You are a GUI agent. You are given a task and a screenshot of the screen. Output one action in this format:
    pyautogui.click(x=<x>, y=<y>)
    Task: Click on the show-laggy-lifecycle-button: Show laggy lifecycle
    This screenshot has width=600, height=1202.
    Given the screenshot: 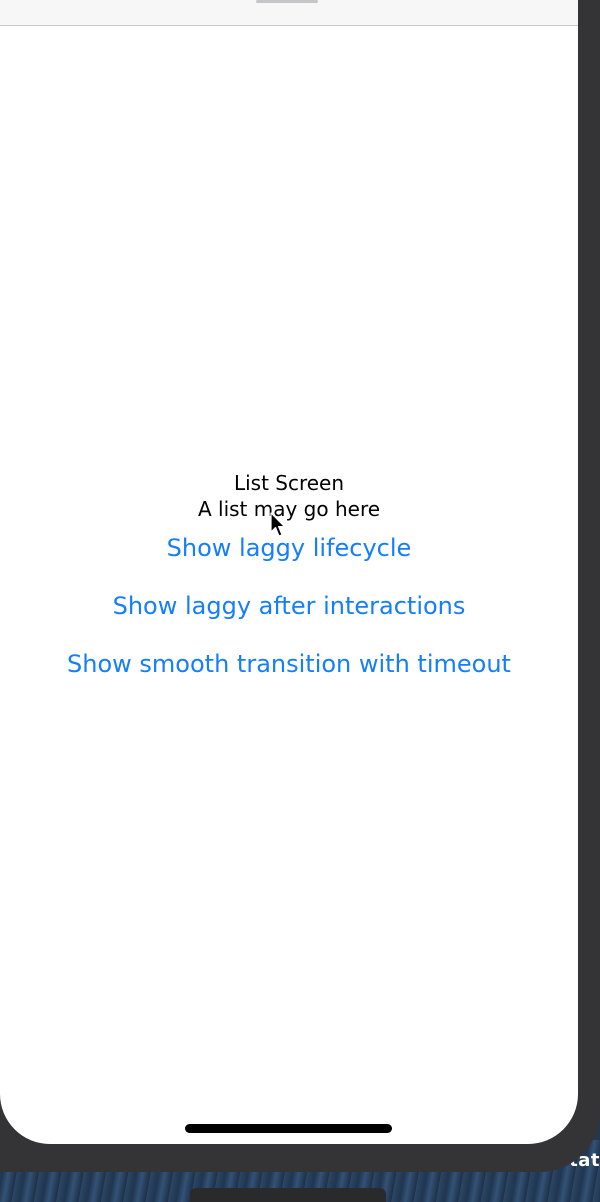 What is the action you would take?
    pyautogui.click(x=289, y=548)
    